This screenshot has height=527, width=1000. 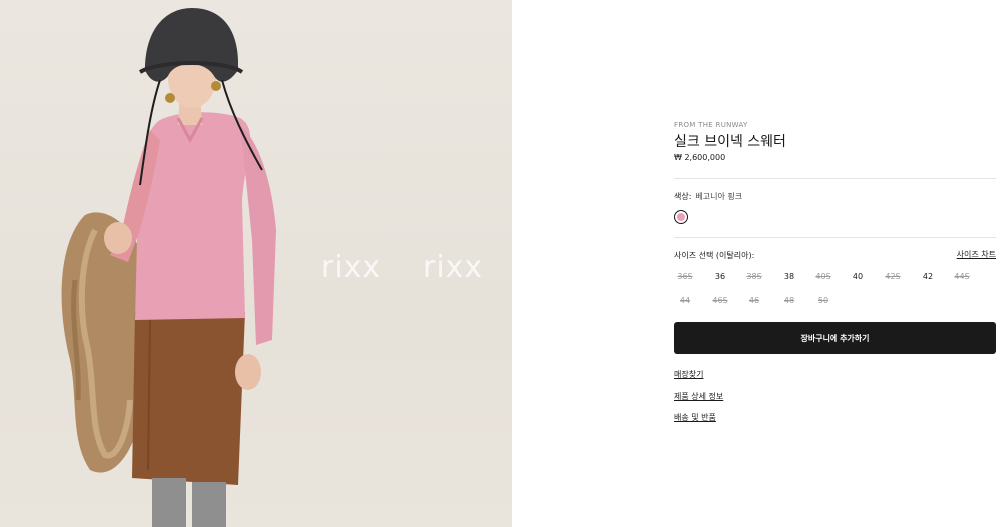 What do you see at coordinates (835, 338) in the screenshot?
I see `add-to-cart-button: 장바구니에 추가하기` at bounding box center [835, 338].